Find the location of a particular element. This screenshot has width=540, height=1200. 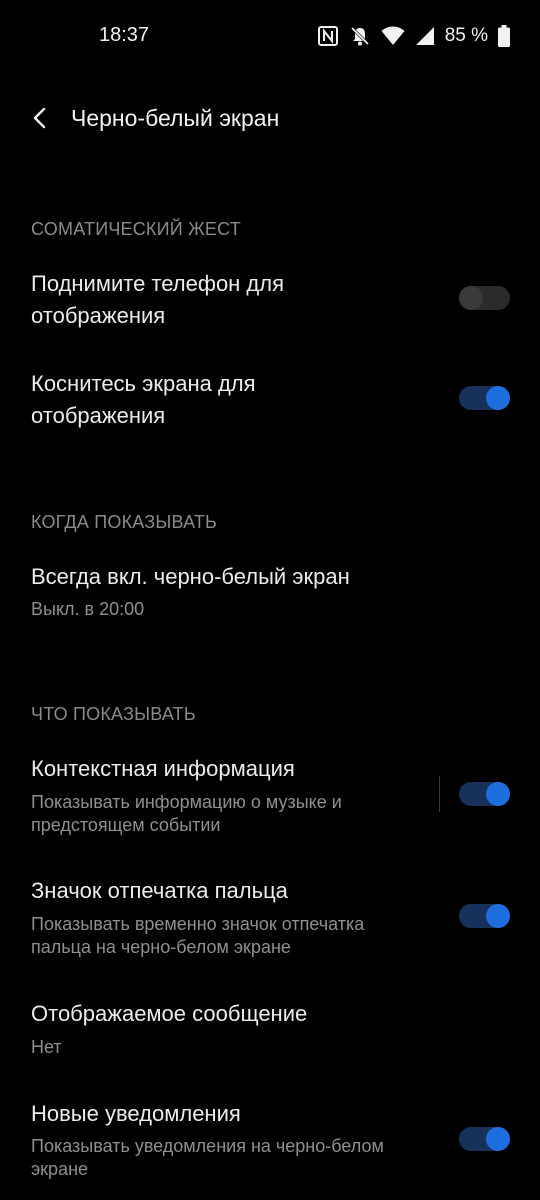

status-icons: 85 % is located at coordinates (413, 36).